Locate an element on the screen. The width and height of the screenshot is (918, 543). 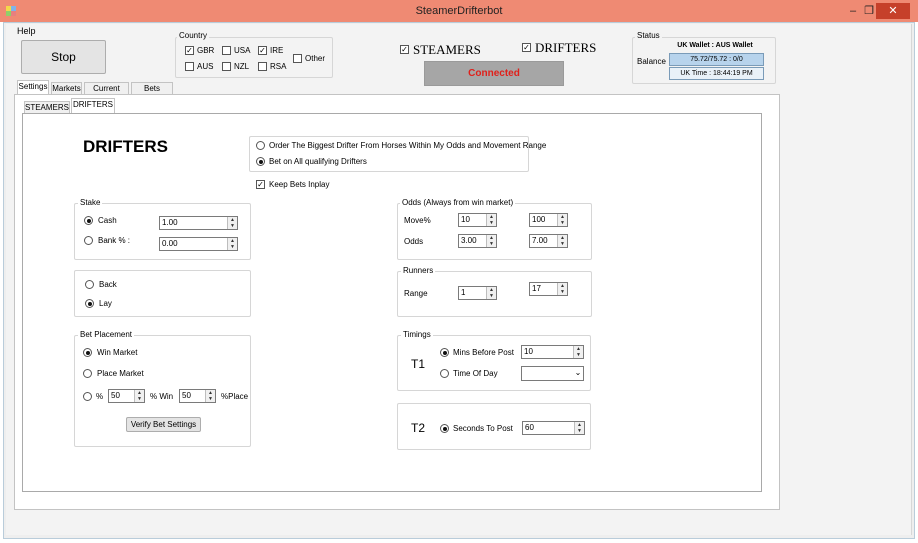
country-legend: Country is located at coordinates (193, 35).